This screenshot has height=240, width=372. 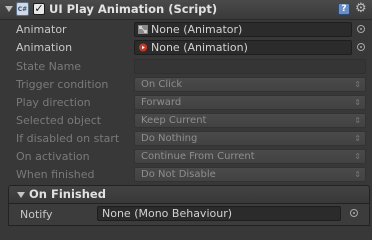 I want to click on trigger-condition-value: On Click, so click(x=162, y=84).